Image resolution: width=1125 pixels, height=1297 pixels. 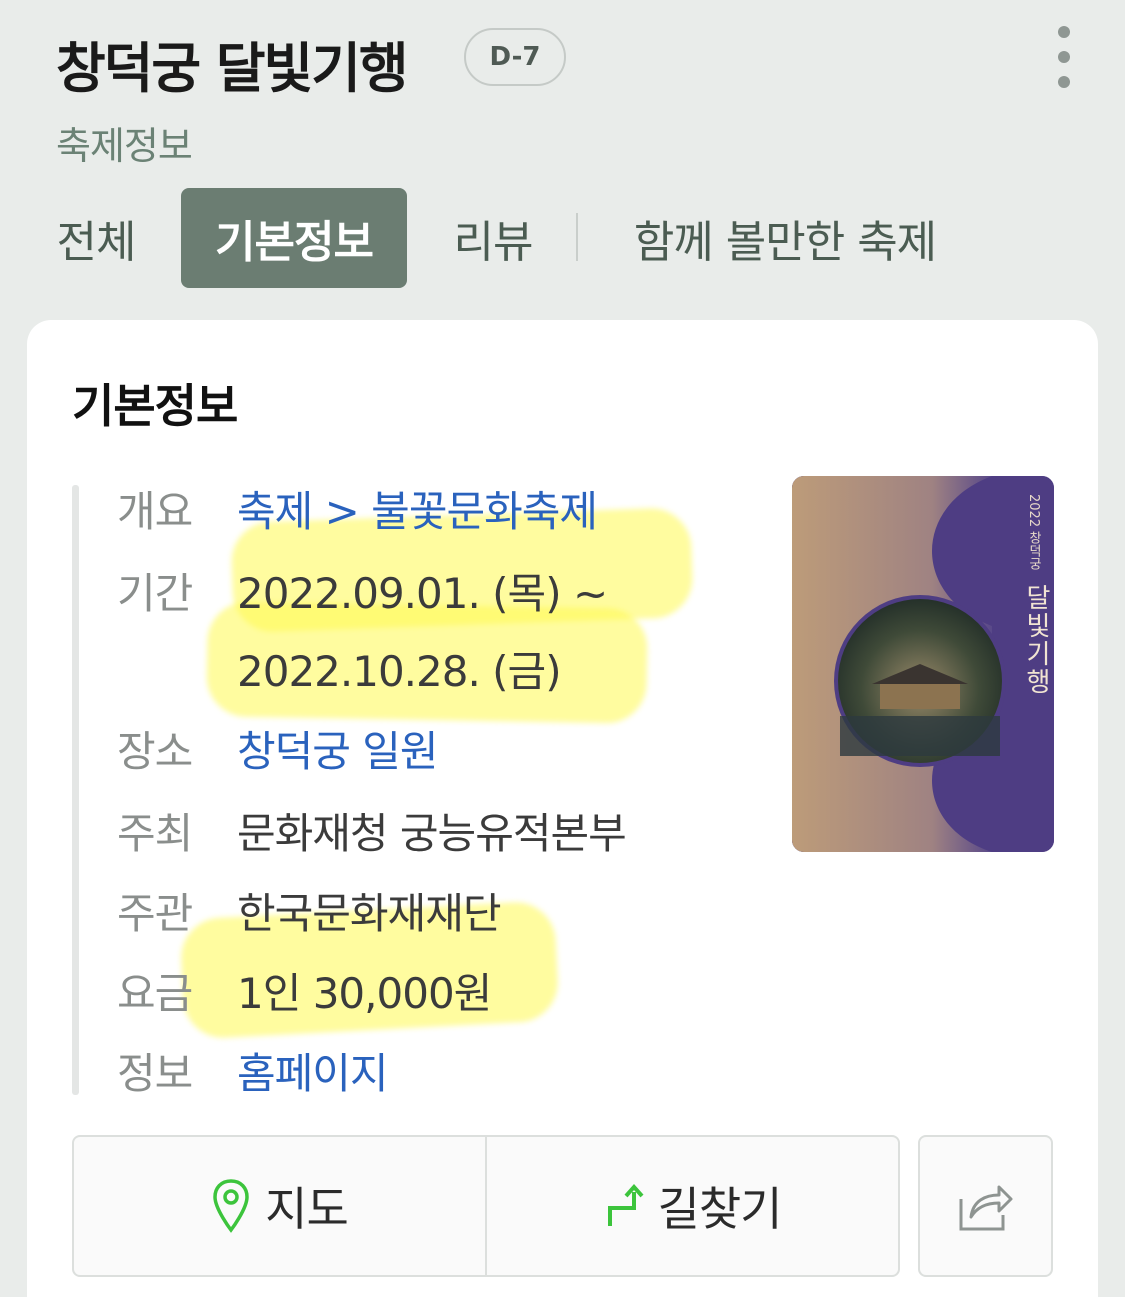 I want to click on category-link: 축제 > 불꽃문화축제, so click(x=417, y=511).